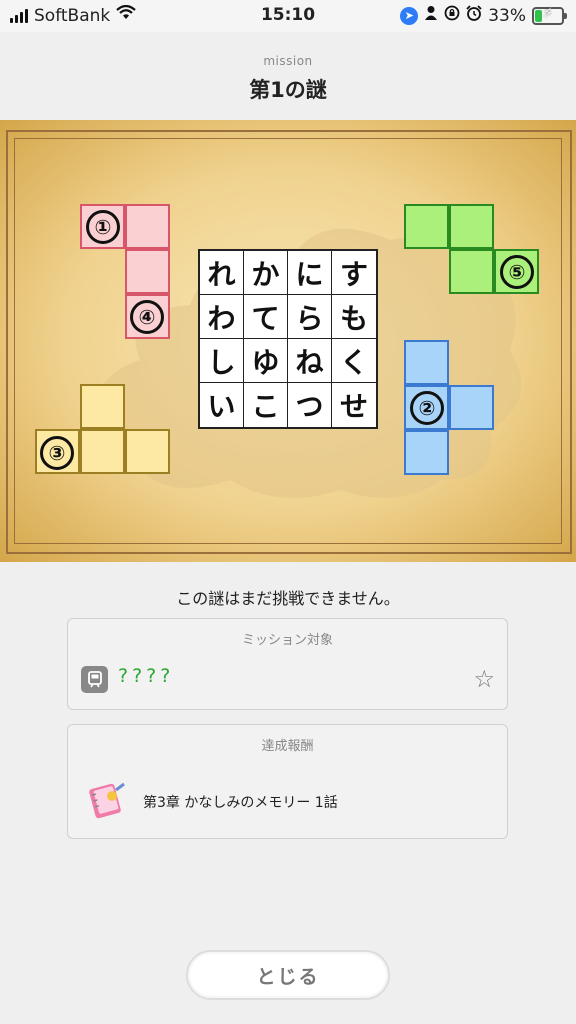 This screenshot has width=576, height=1024. I want to click on grid-cell: に, so click(310, 273).